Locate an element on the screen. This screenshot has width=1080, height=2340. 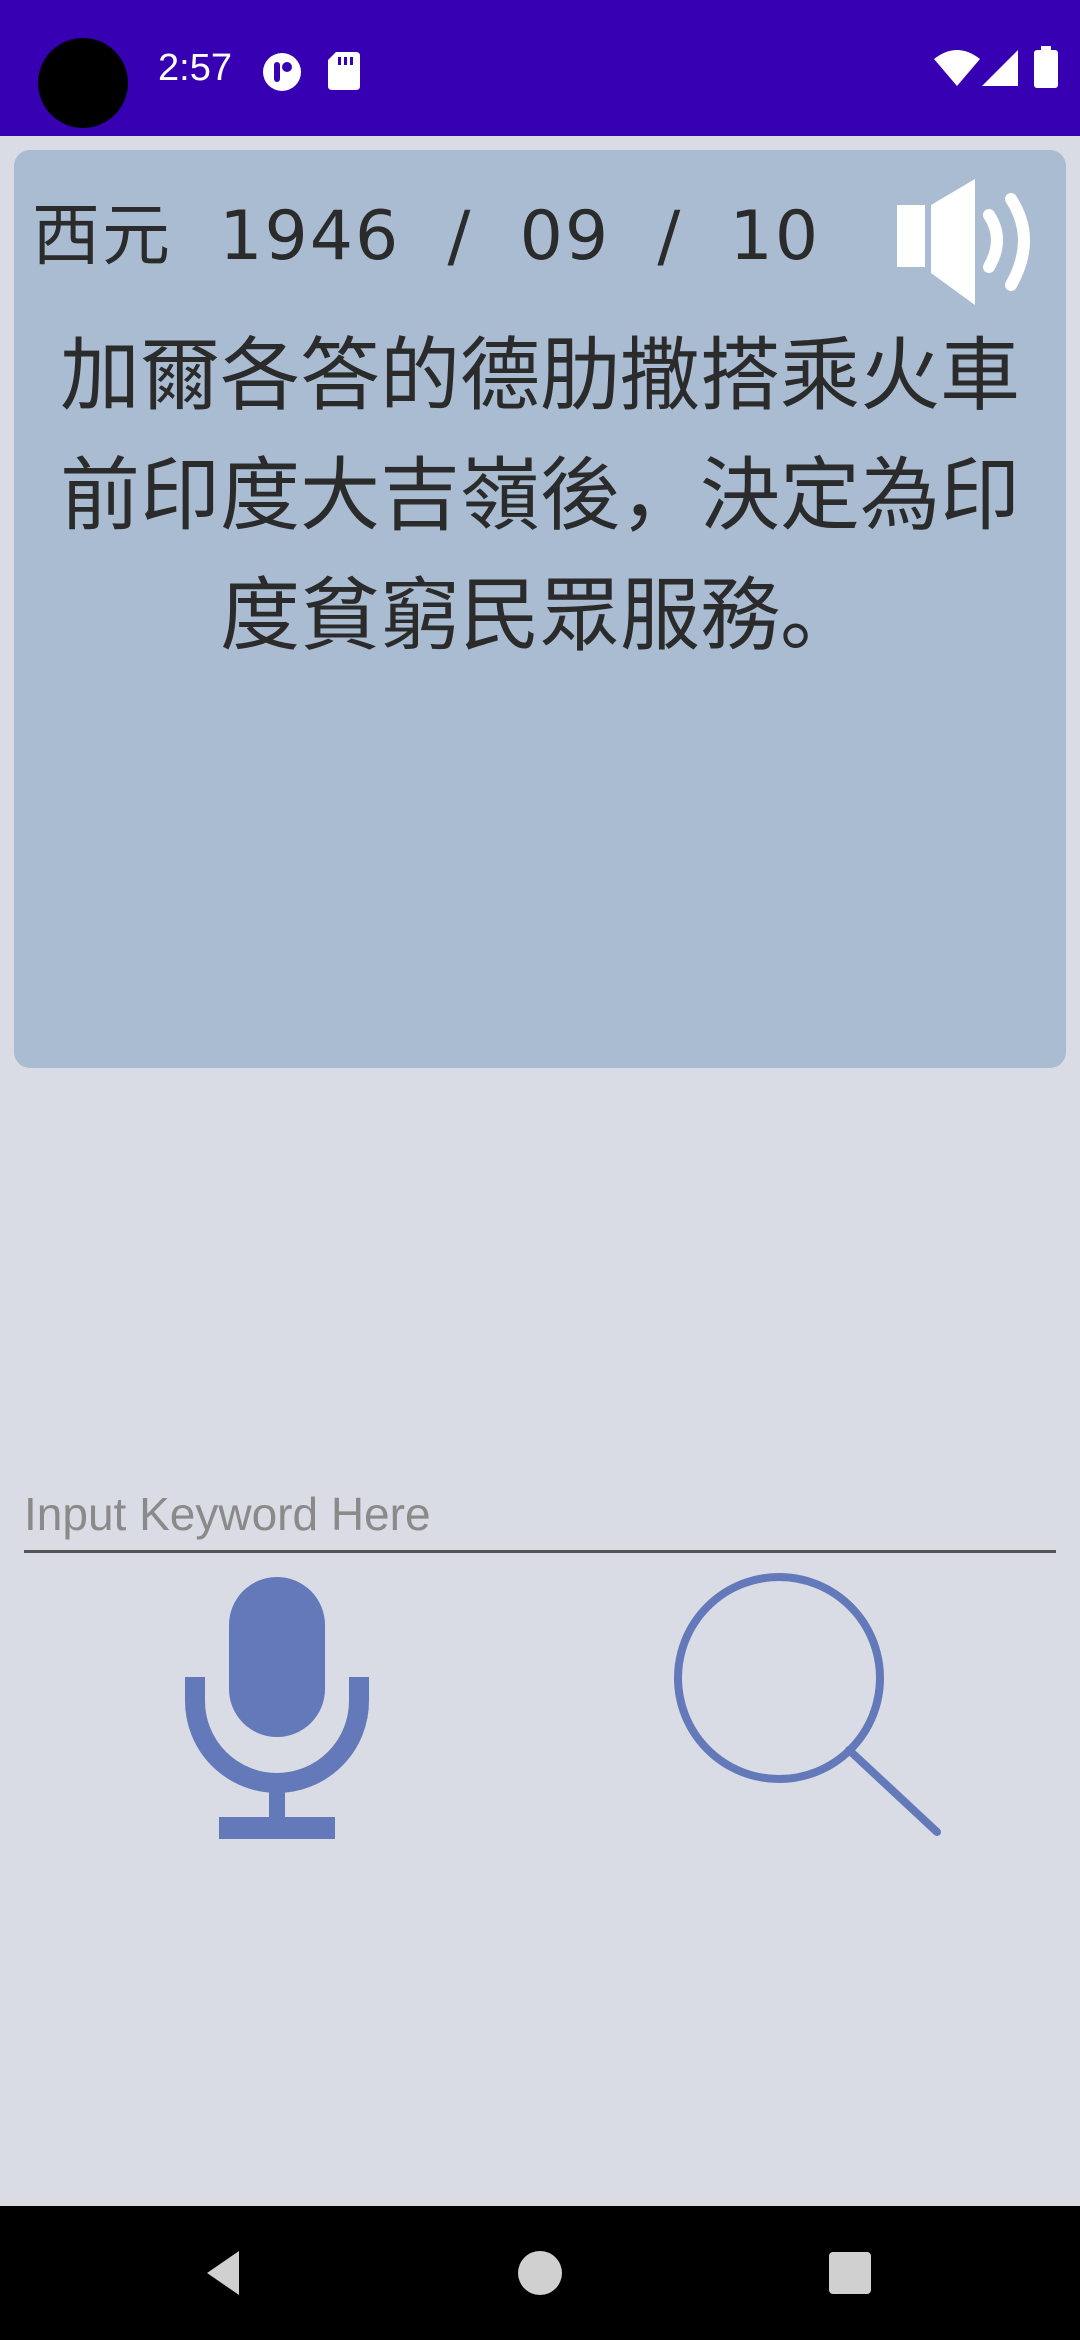
voice-input-button is located at coordinates (277, 1708).